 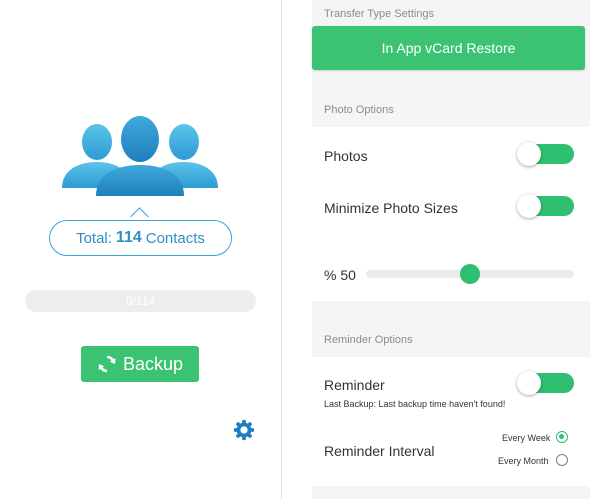 I want to click on transfer-type-header: Transfer Type Settings, so click(x=379, y=14).